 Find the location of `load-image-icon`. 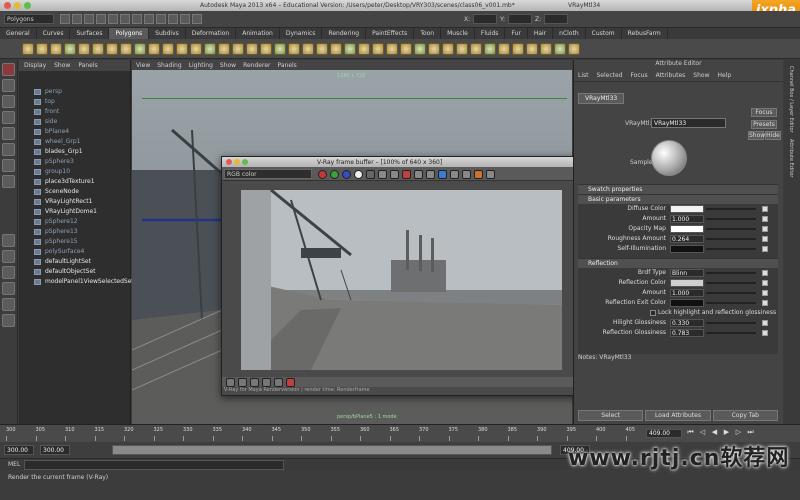

load-image-icon is located at coordinates (394, 174).